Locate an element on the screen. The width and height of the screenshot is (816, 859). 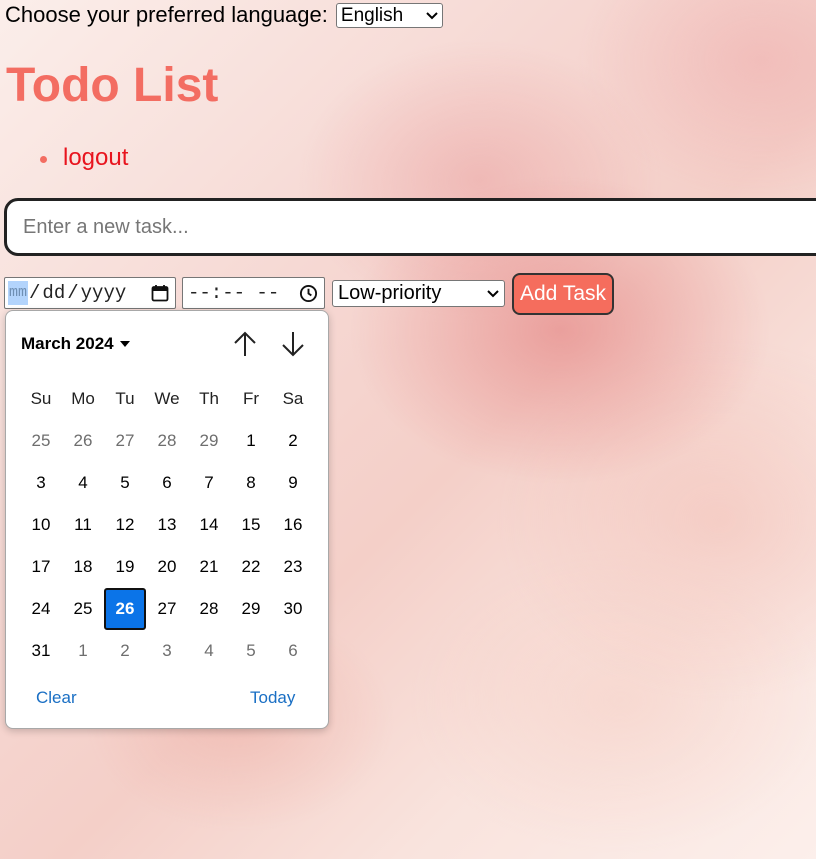
priority-select: Low-priority is located at coordinates (418, 293).